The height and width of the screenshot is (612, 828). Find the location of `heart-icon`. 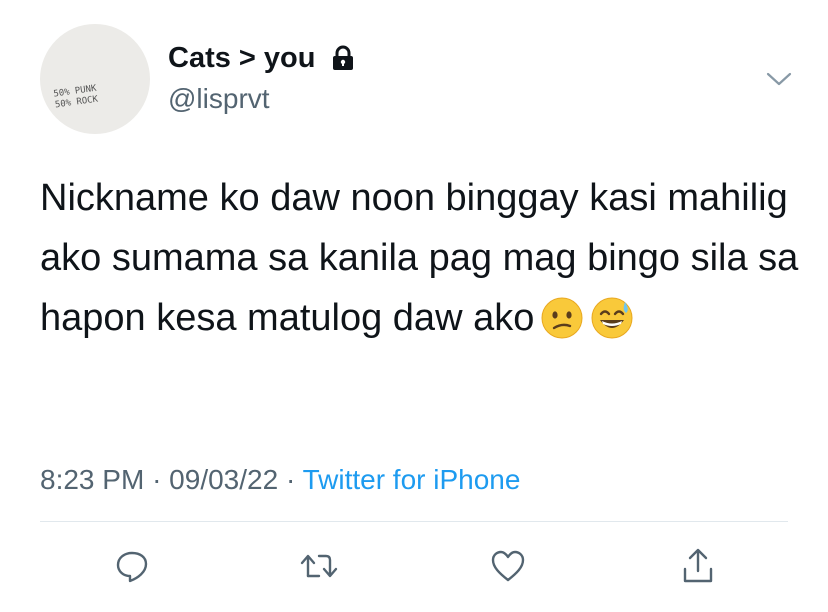

heart-icon is located at coordinates (508, 568).